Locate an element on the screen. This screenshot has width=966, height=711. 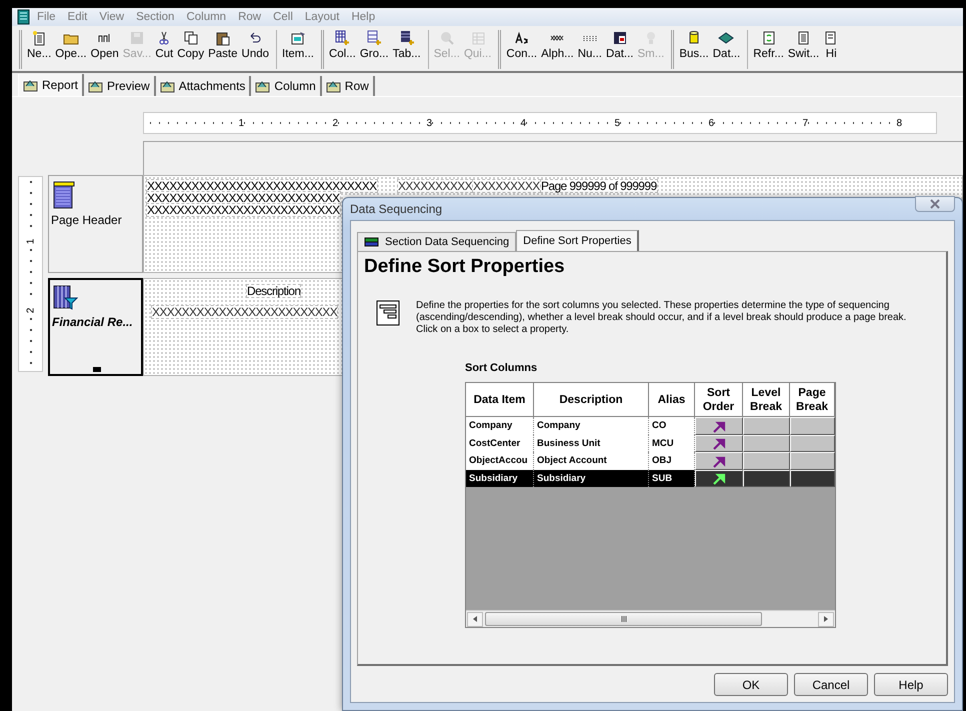
toolbar-button: Undo is located at coordinates (256, 49).